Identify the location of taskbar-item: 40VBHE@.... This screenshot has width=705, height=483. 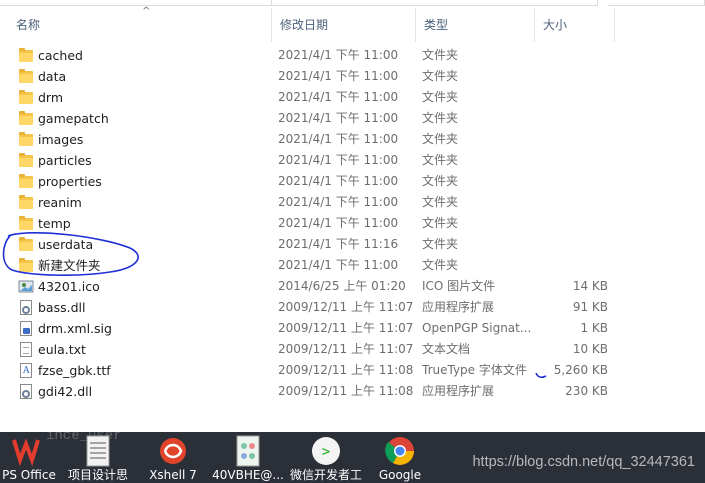
(248, 457).